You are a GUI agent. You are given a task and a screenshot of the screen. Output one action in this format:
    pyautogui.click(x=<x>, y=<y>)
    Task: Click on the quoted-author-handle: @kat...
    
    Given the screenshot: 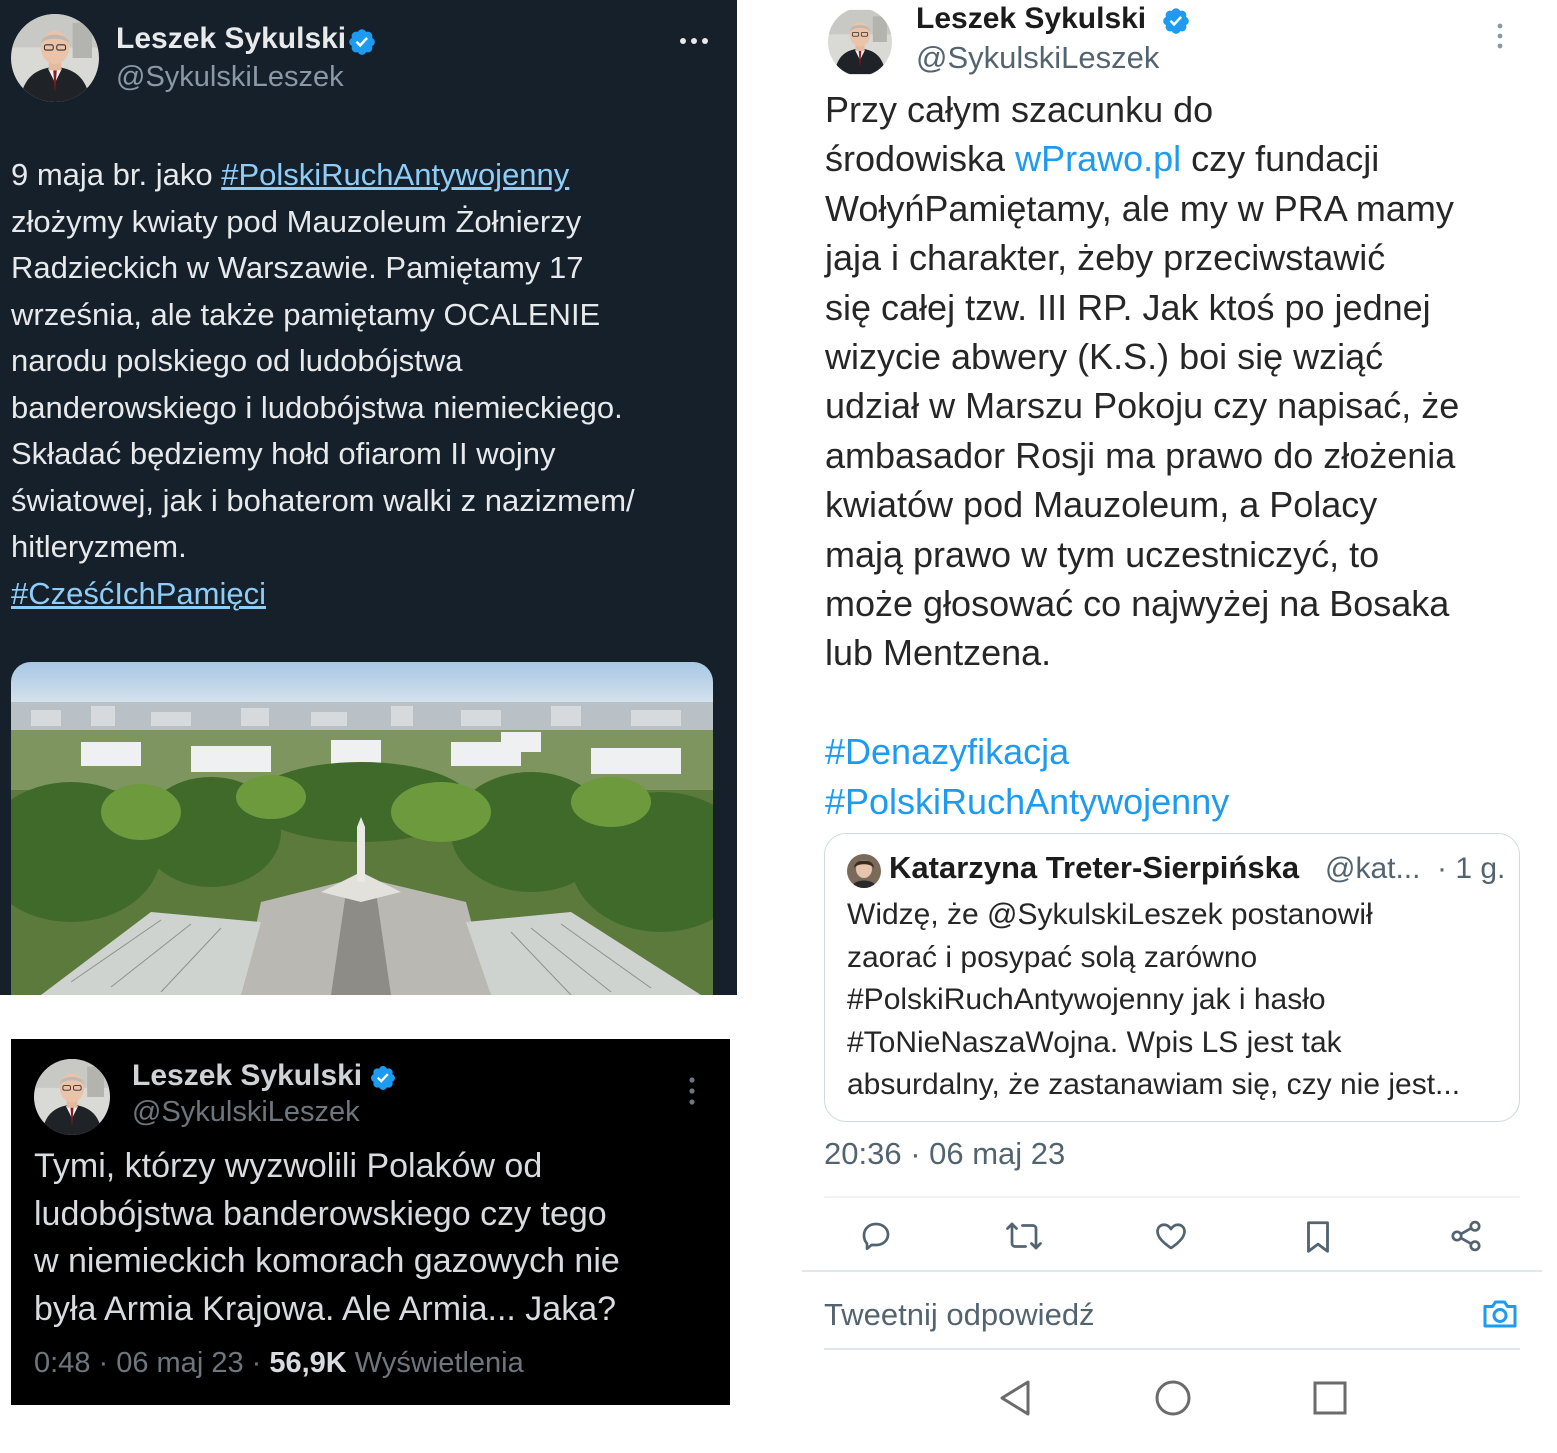 What is the action you would take?
    pyautogui.click(x=1373, y=868)
    